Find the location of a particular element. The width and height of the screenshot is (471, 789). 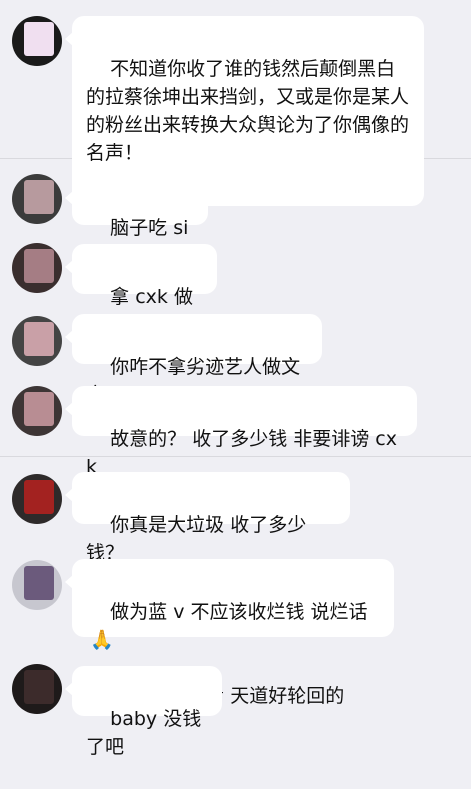

message-bubble: baby 没钱了吧 is located at coordinates (143, 712).